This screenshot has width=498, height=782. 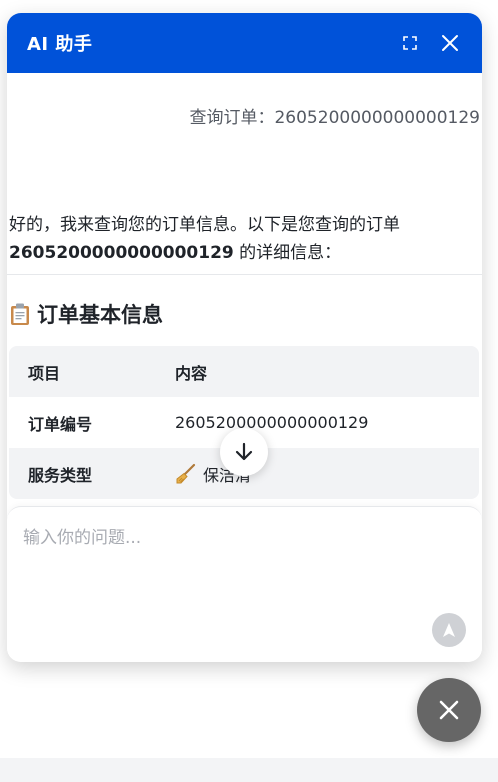 What do you see at coordinates (191, 373) in the screenshot?
I see `table-header-content: 内容` at bounding box center [191, 373].